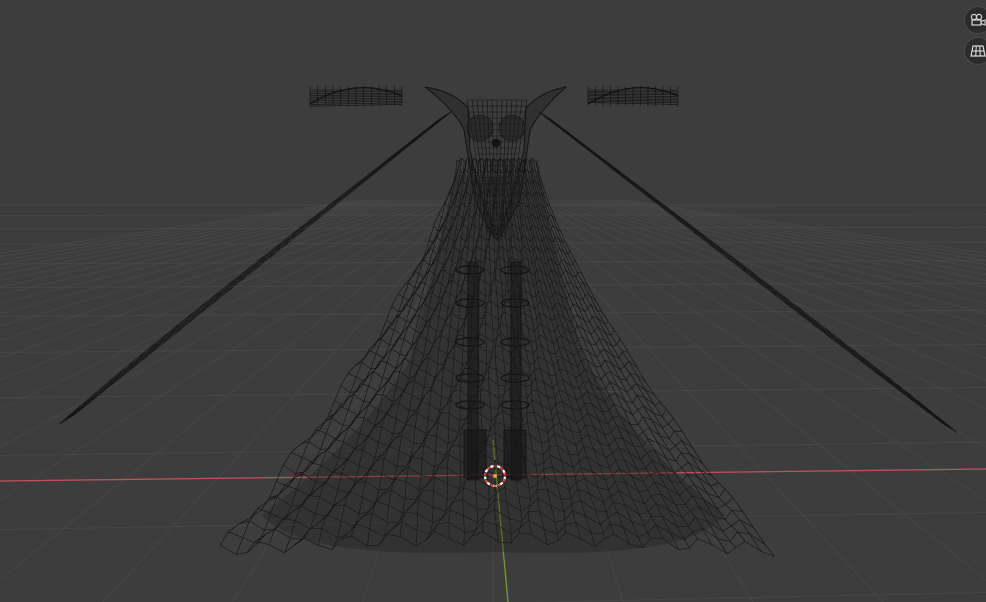 This screenshot has height=602, width=986. I want to click on grid-icon, so click(978, 51).